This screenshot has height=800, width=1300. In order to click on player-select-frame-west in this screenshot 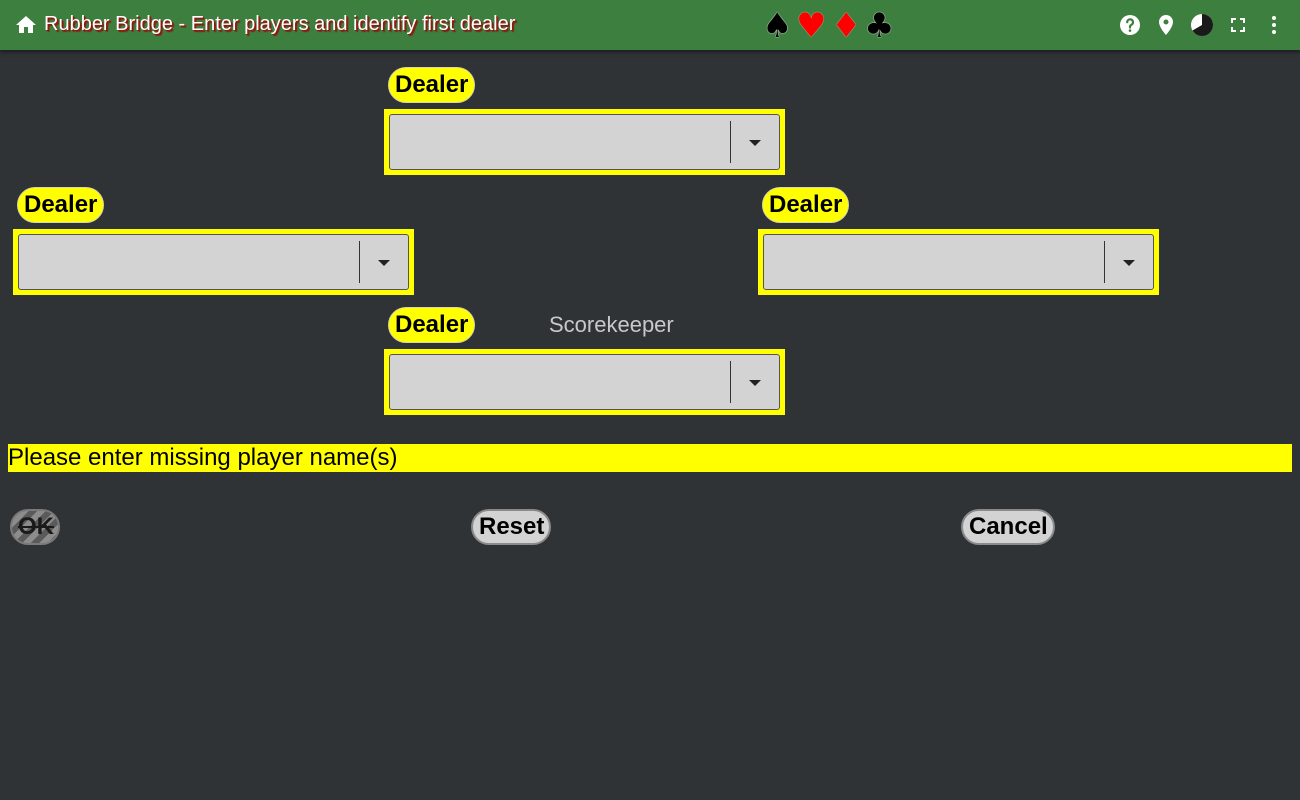, I will do `click(213, 262)`.